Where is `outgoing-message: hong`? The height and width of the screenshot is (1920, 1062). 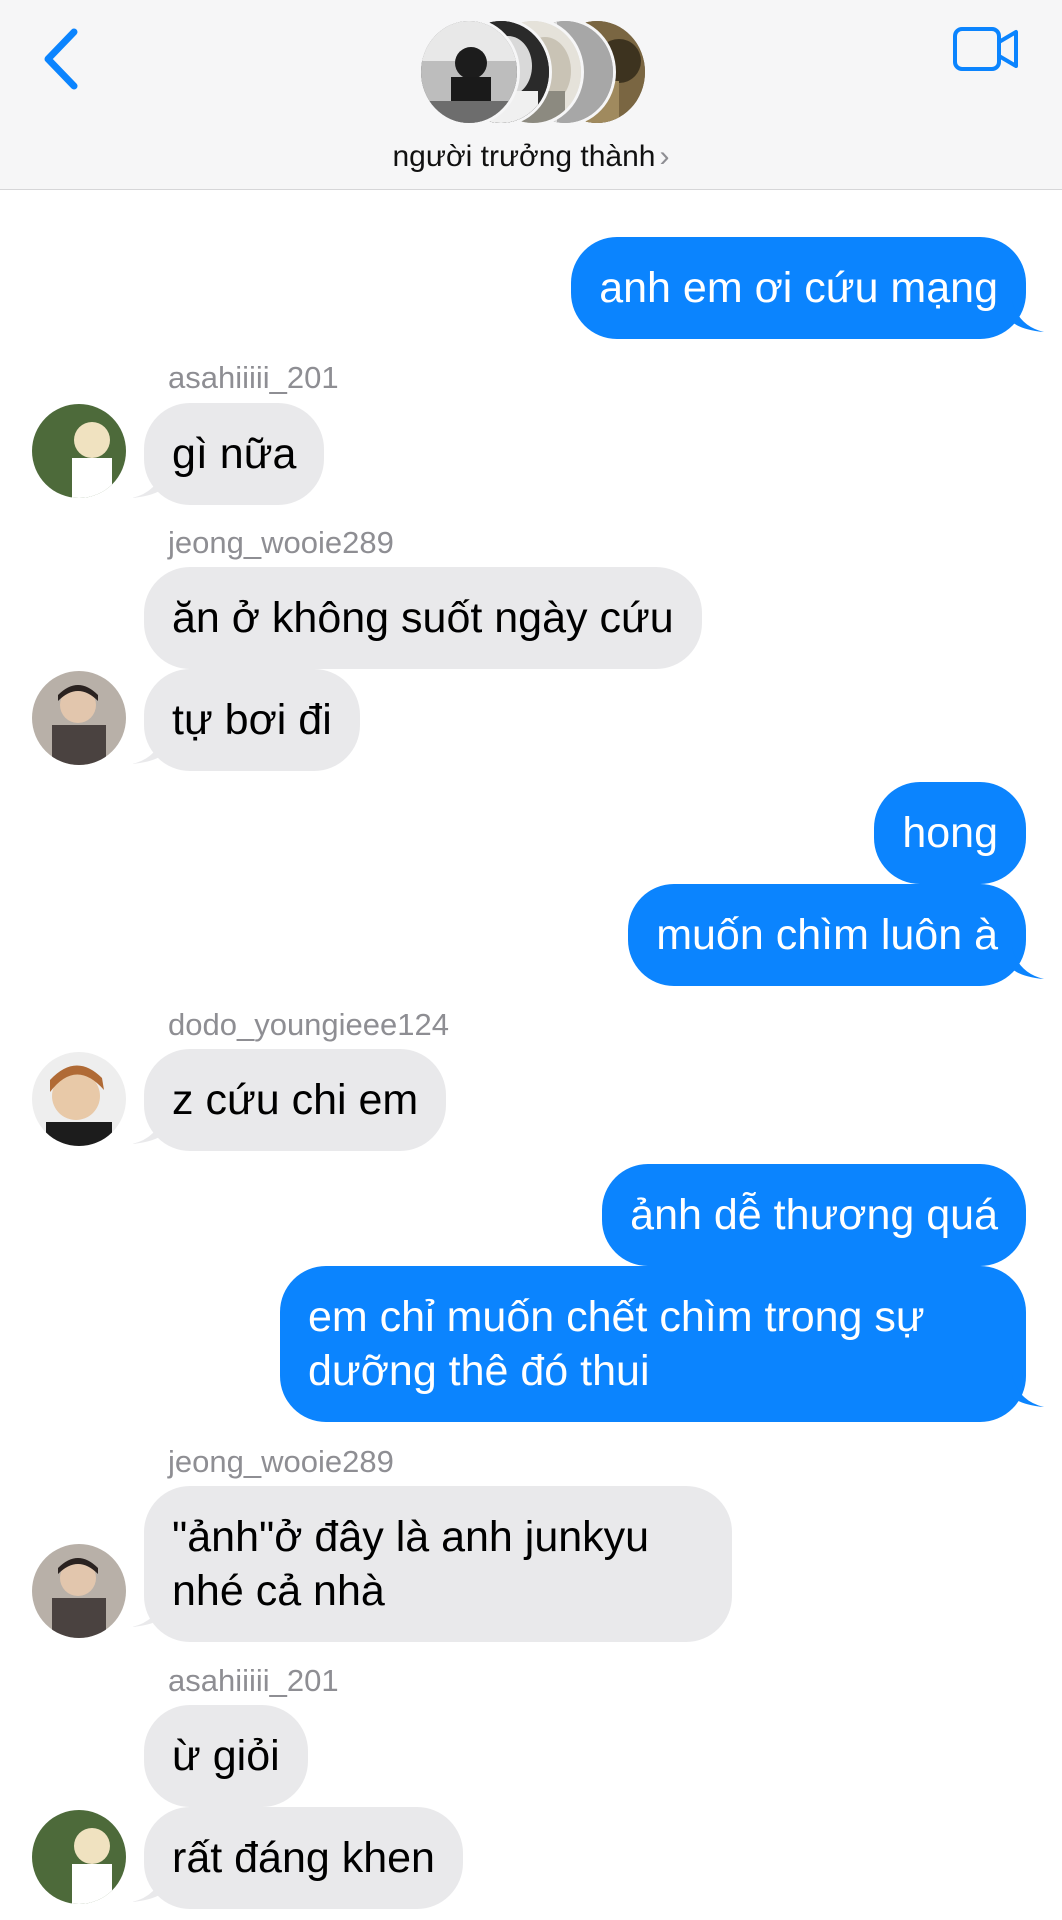
outgoing-message: hong is located at coordinates (950, 833).